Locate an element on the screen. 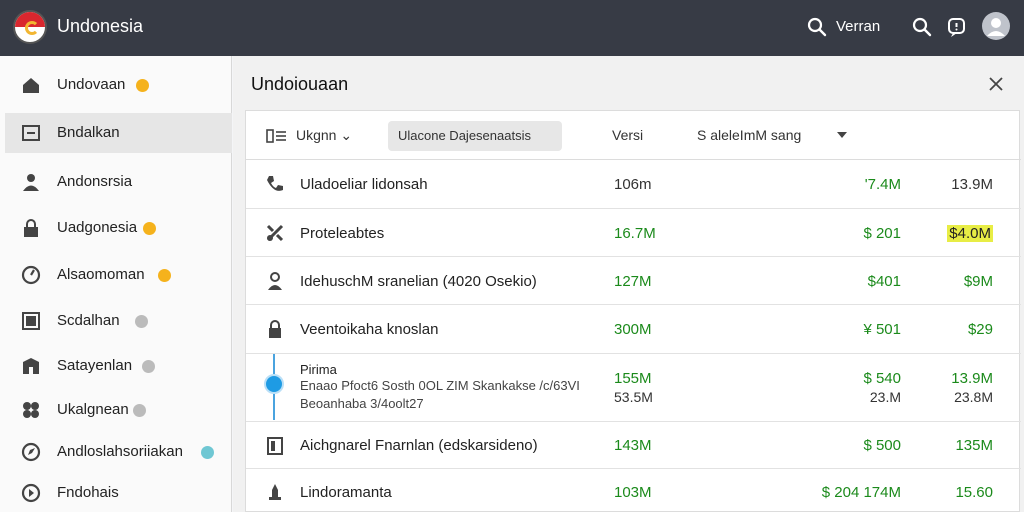 Image resolution: width=1024 pixels, height=512 pixels. grid-icon is located at coordinates (31, 410).